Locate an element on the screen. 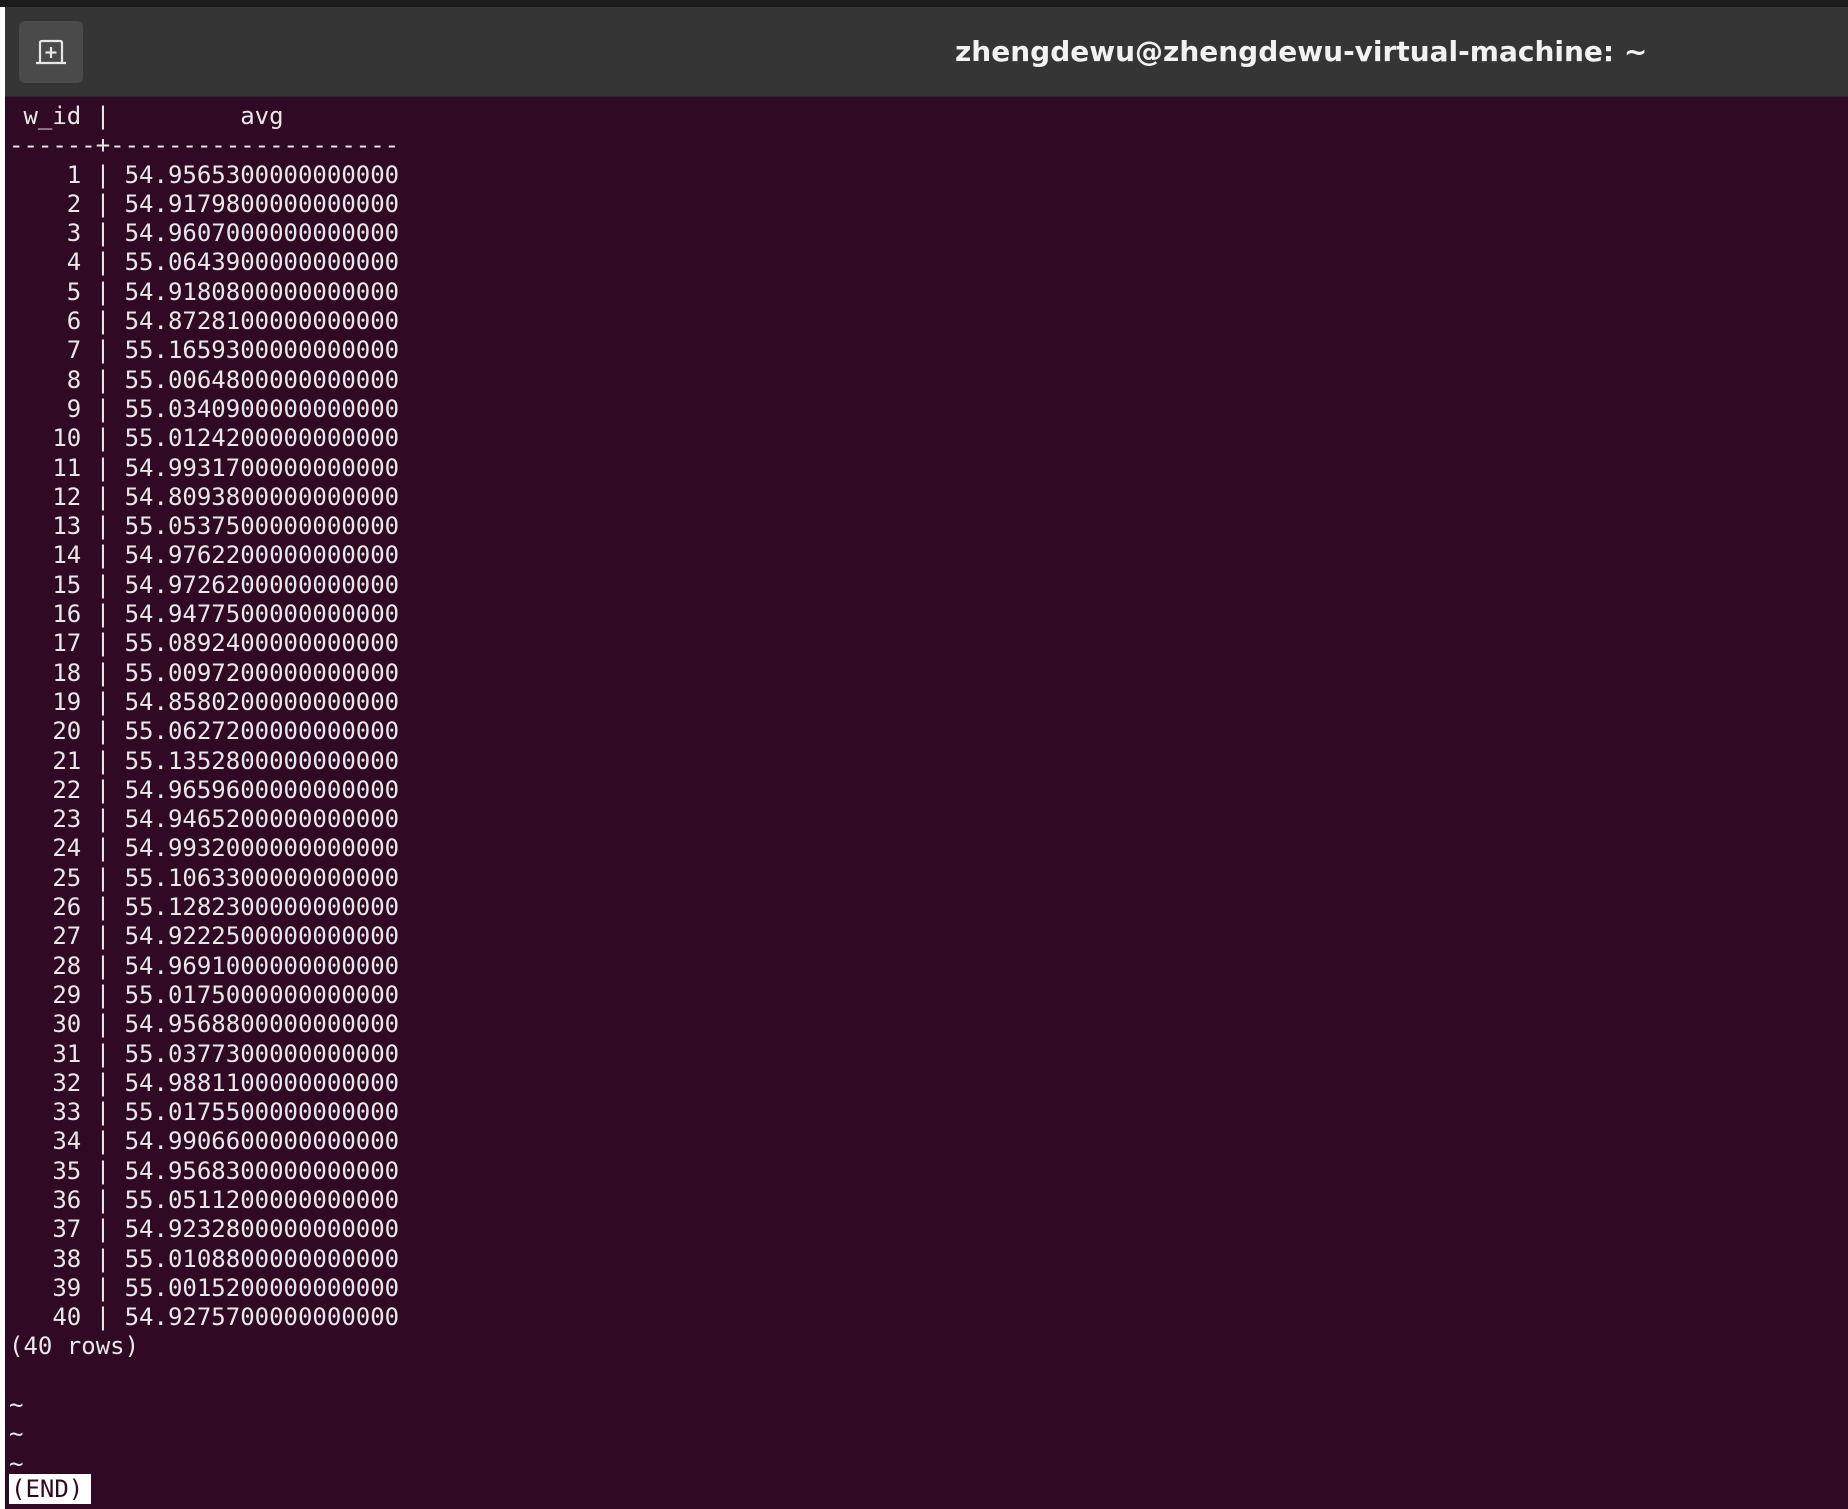 This screenshot has width=1848, height=1509. result-row: 11 | 54.9931700000000000 is located at coordinates (204, 467).